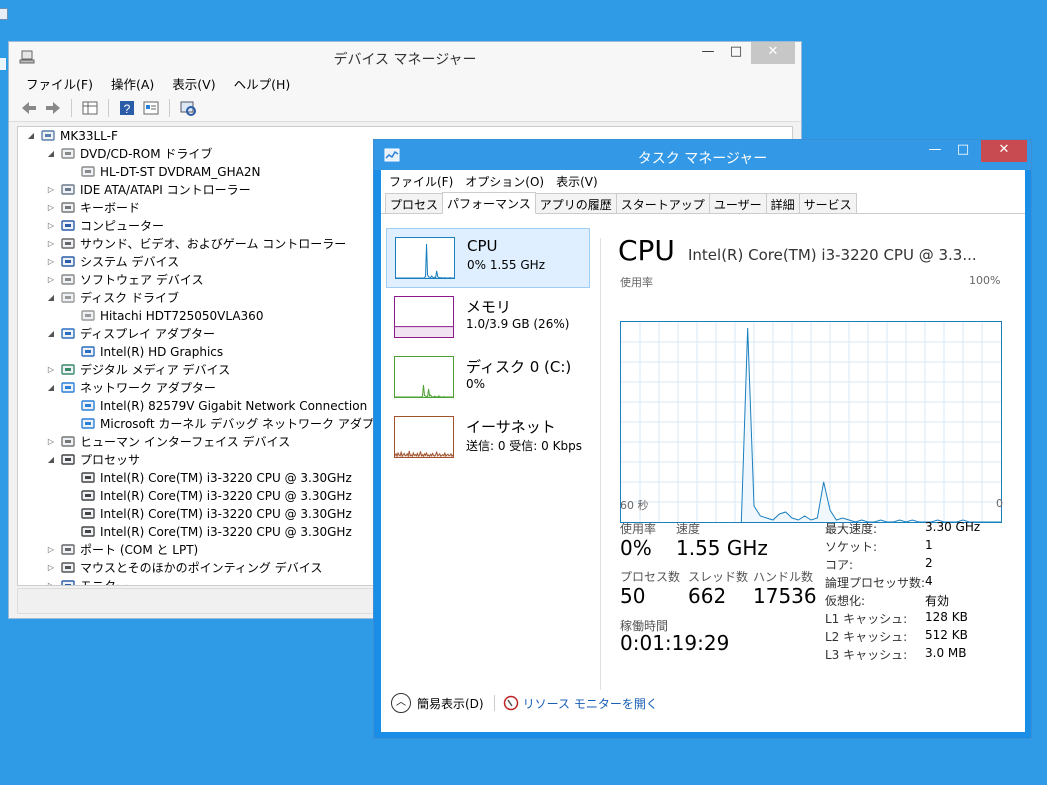 The width and height of the screenshot is (1047, 785). Describe the element at coordinates (68, 262) in the screenshot. I see `monitor-icon` at that location.